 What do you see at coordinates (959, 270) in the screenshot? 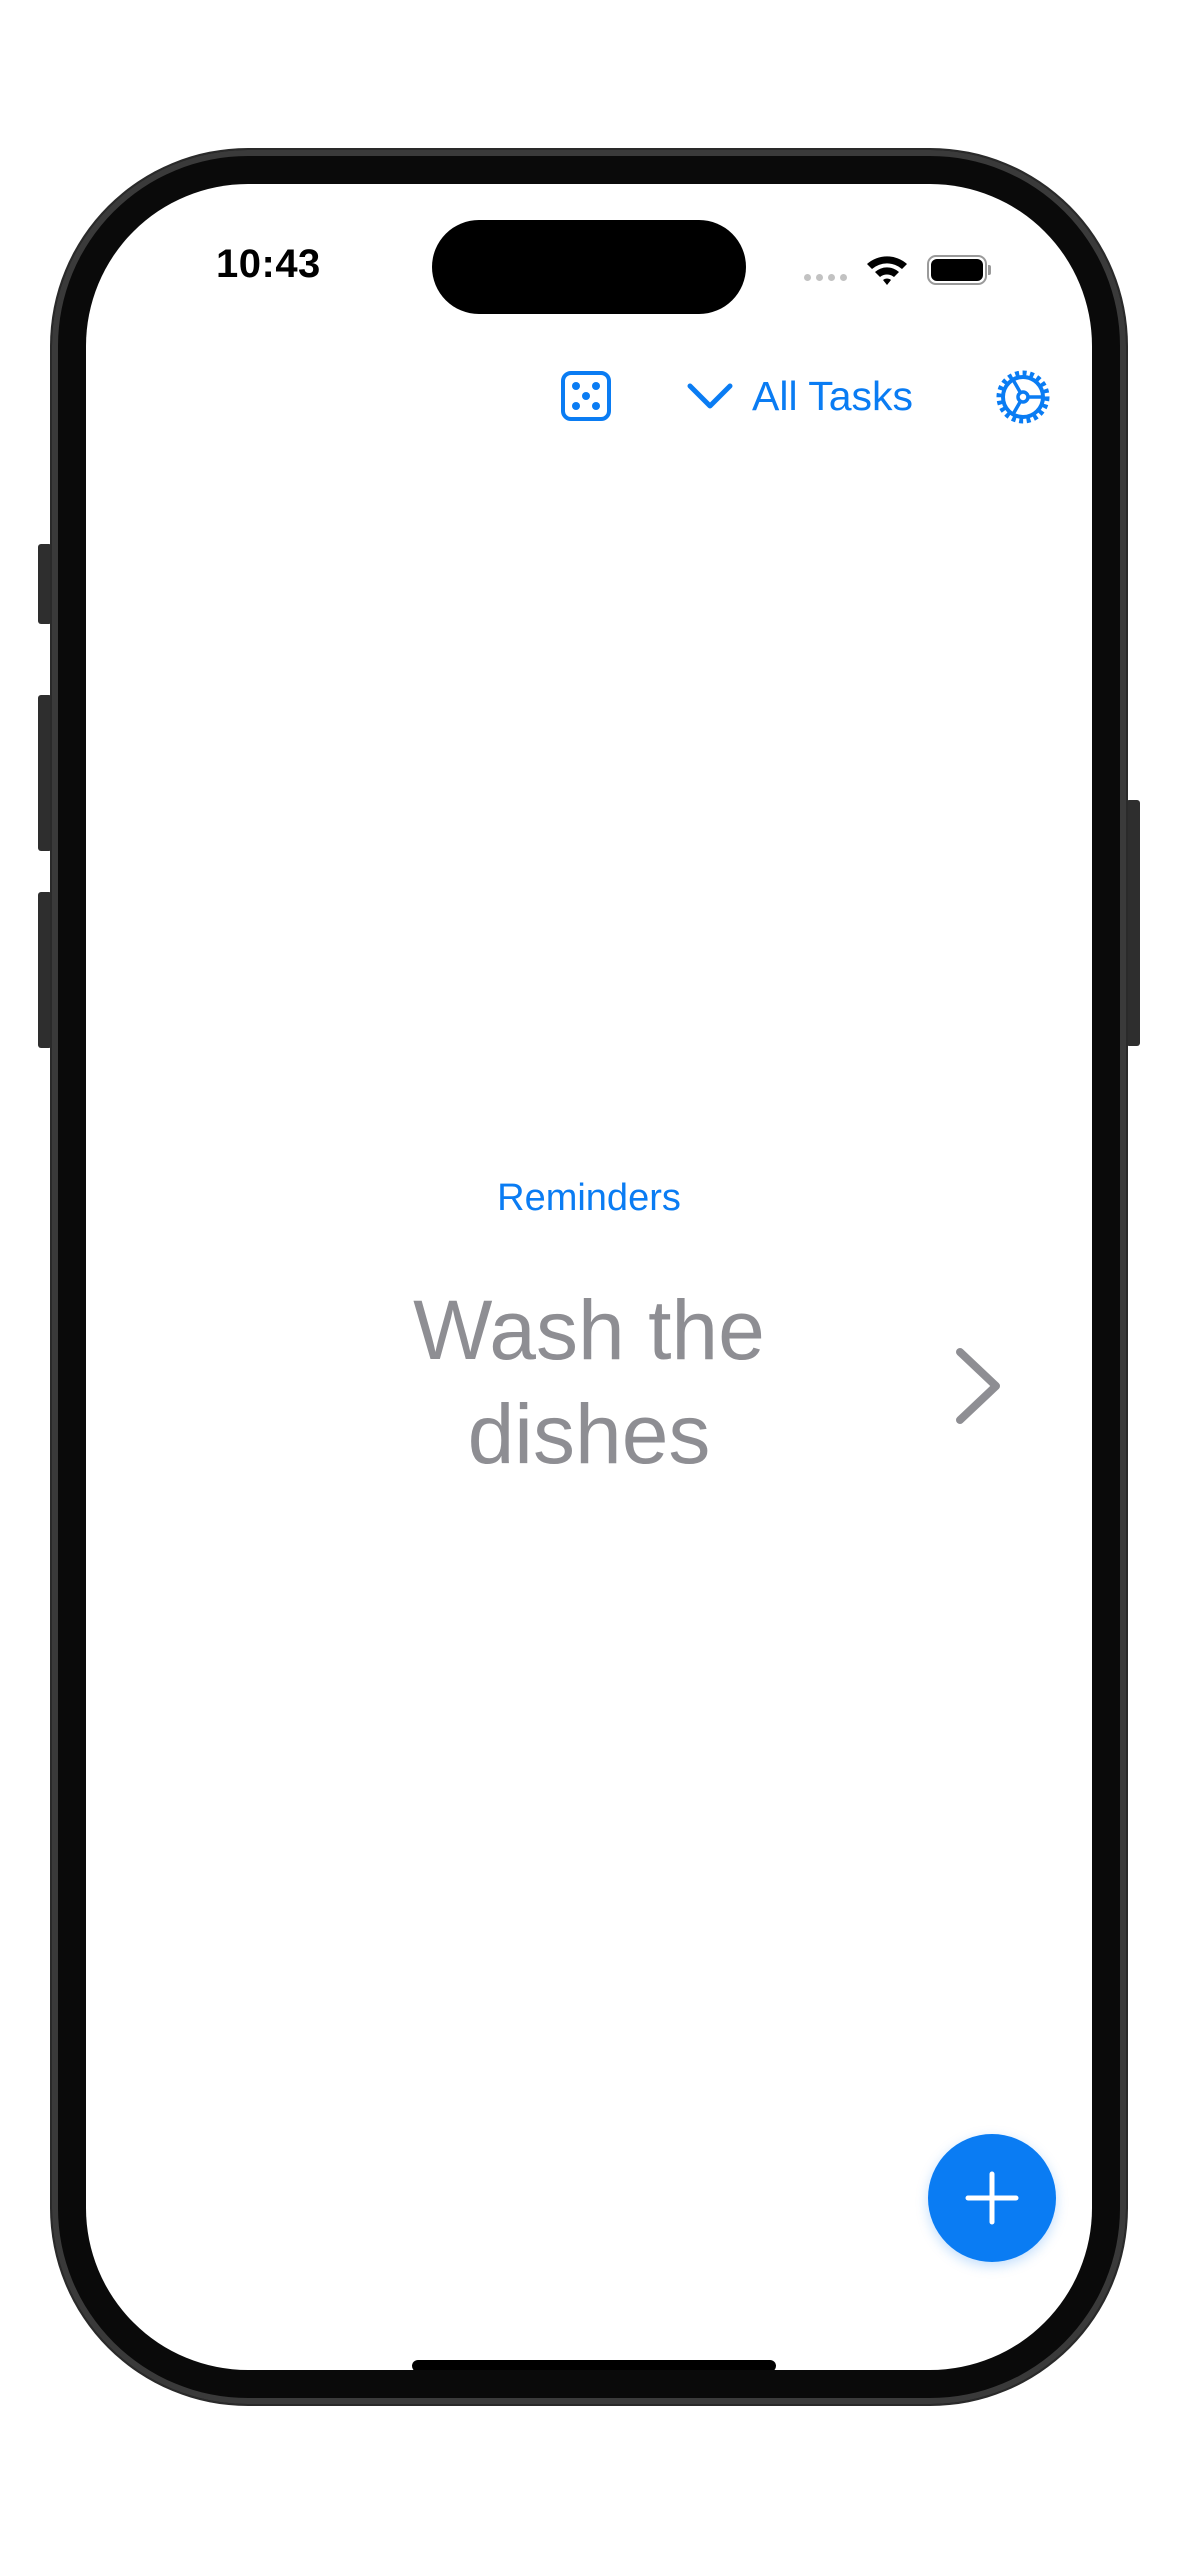
I see `battery-icon` at bounding box center [959, 270].